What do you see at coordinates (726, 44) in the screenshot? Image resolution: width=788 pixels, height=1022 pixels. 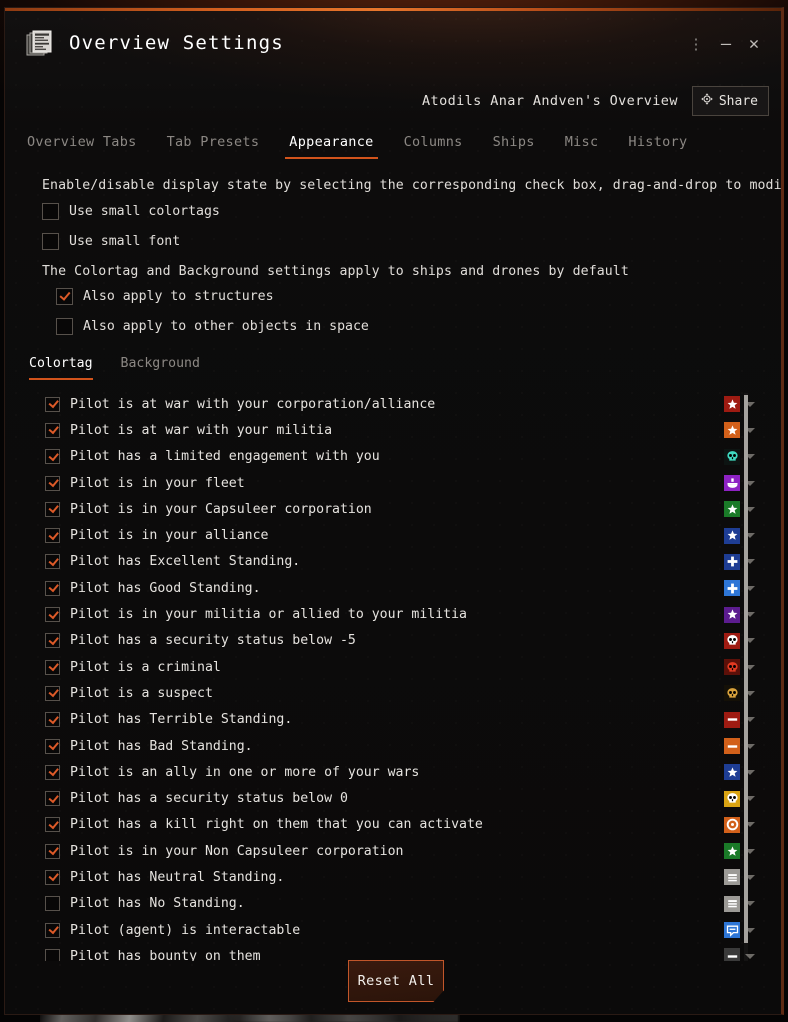 I see `minimize-icon: —` at bounding box center [726, 44].